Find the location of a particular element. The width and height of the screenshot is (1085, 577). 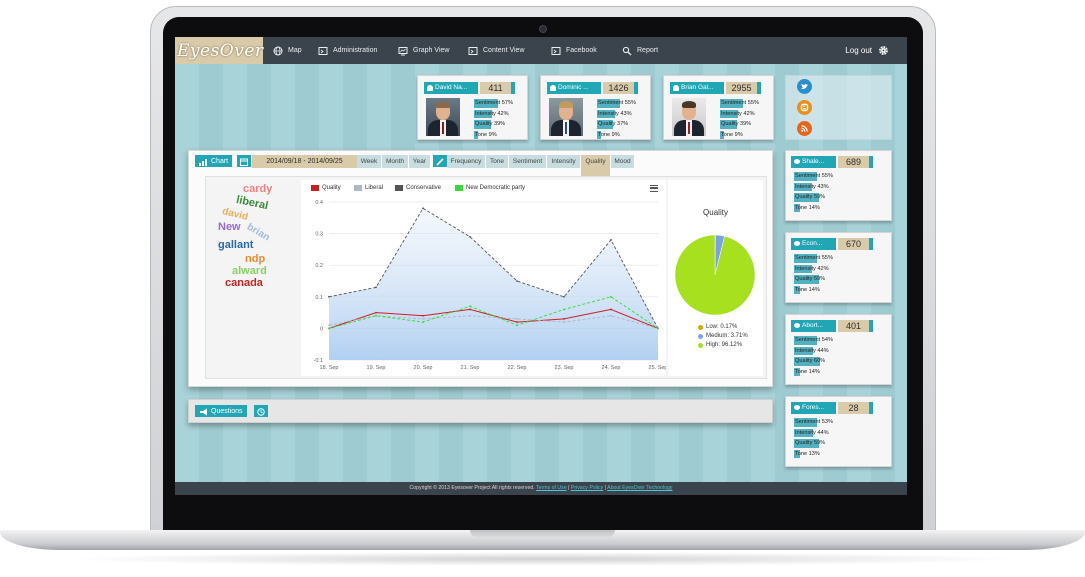

word: New is located at coordinates (229, 227).